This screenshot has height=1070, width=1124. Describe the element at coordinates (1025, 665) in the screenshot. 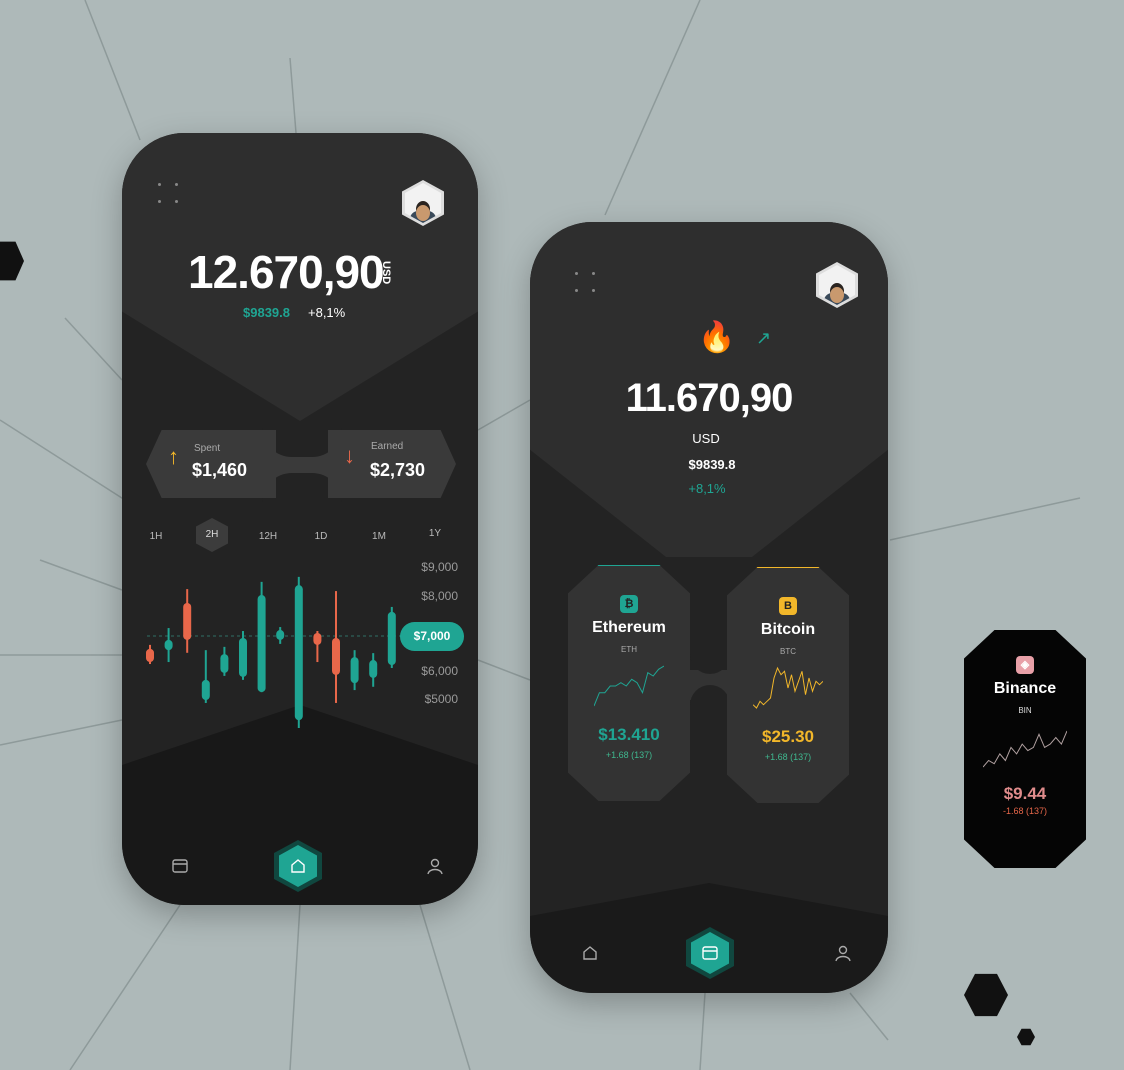

I see `binance-icon: ◈` at that location.